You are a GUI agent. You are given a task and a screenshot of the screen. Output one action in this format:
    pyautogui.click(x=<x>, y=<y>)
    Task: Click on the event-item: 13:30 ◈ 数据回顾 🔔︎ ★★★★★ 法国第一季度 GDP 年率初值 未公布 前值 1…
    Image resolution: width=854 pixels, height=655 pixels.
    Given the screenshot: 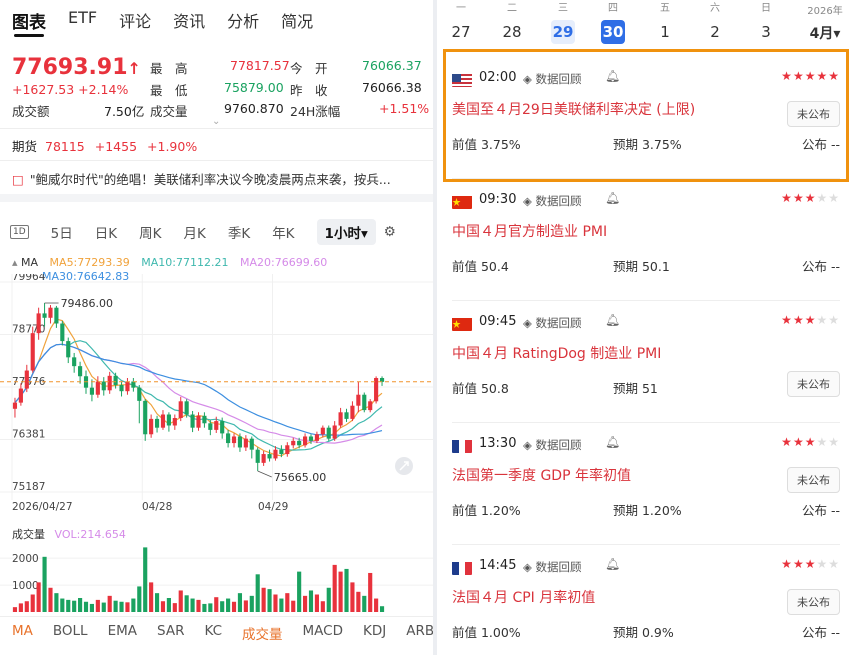 What is the action you would take?
    pyautogui.click(x=645, y=486)
    